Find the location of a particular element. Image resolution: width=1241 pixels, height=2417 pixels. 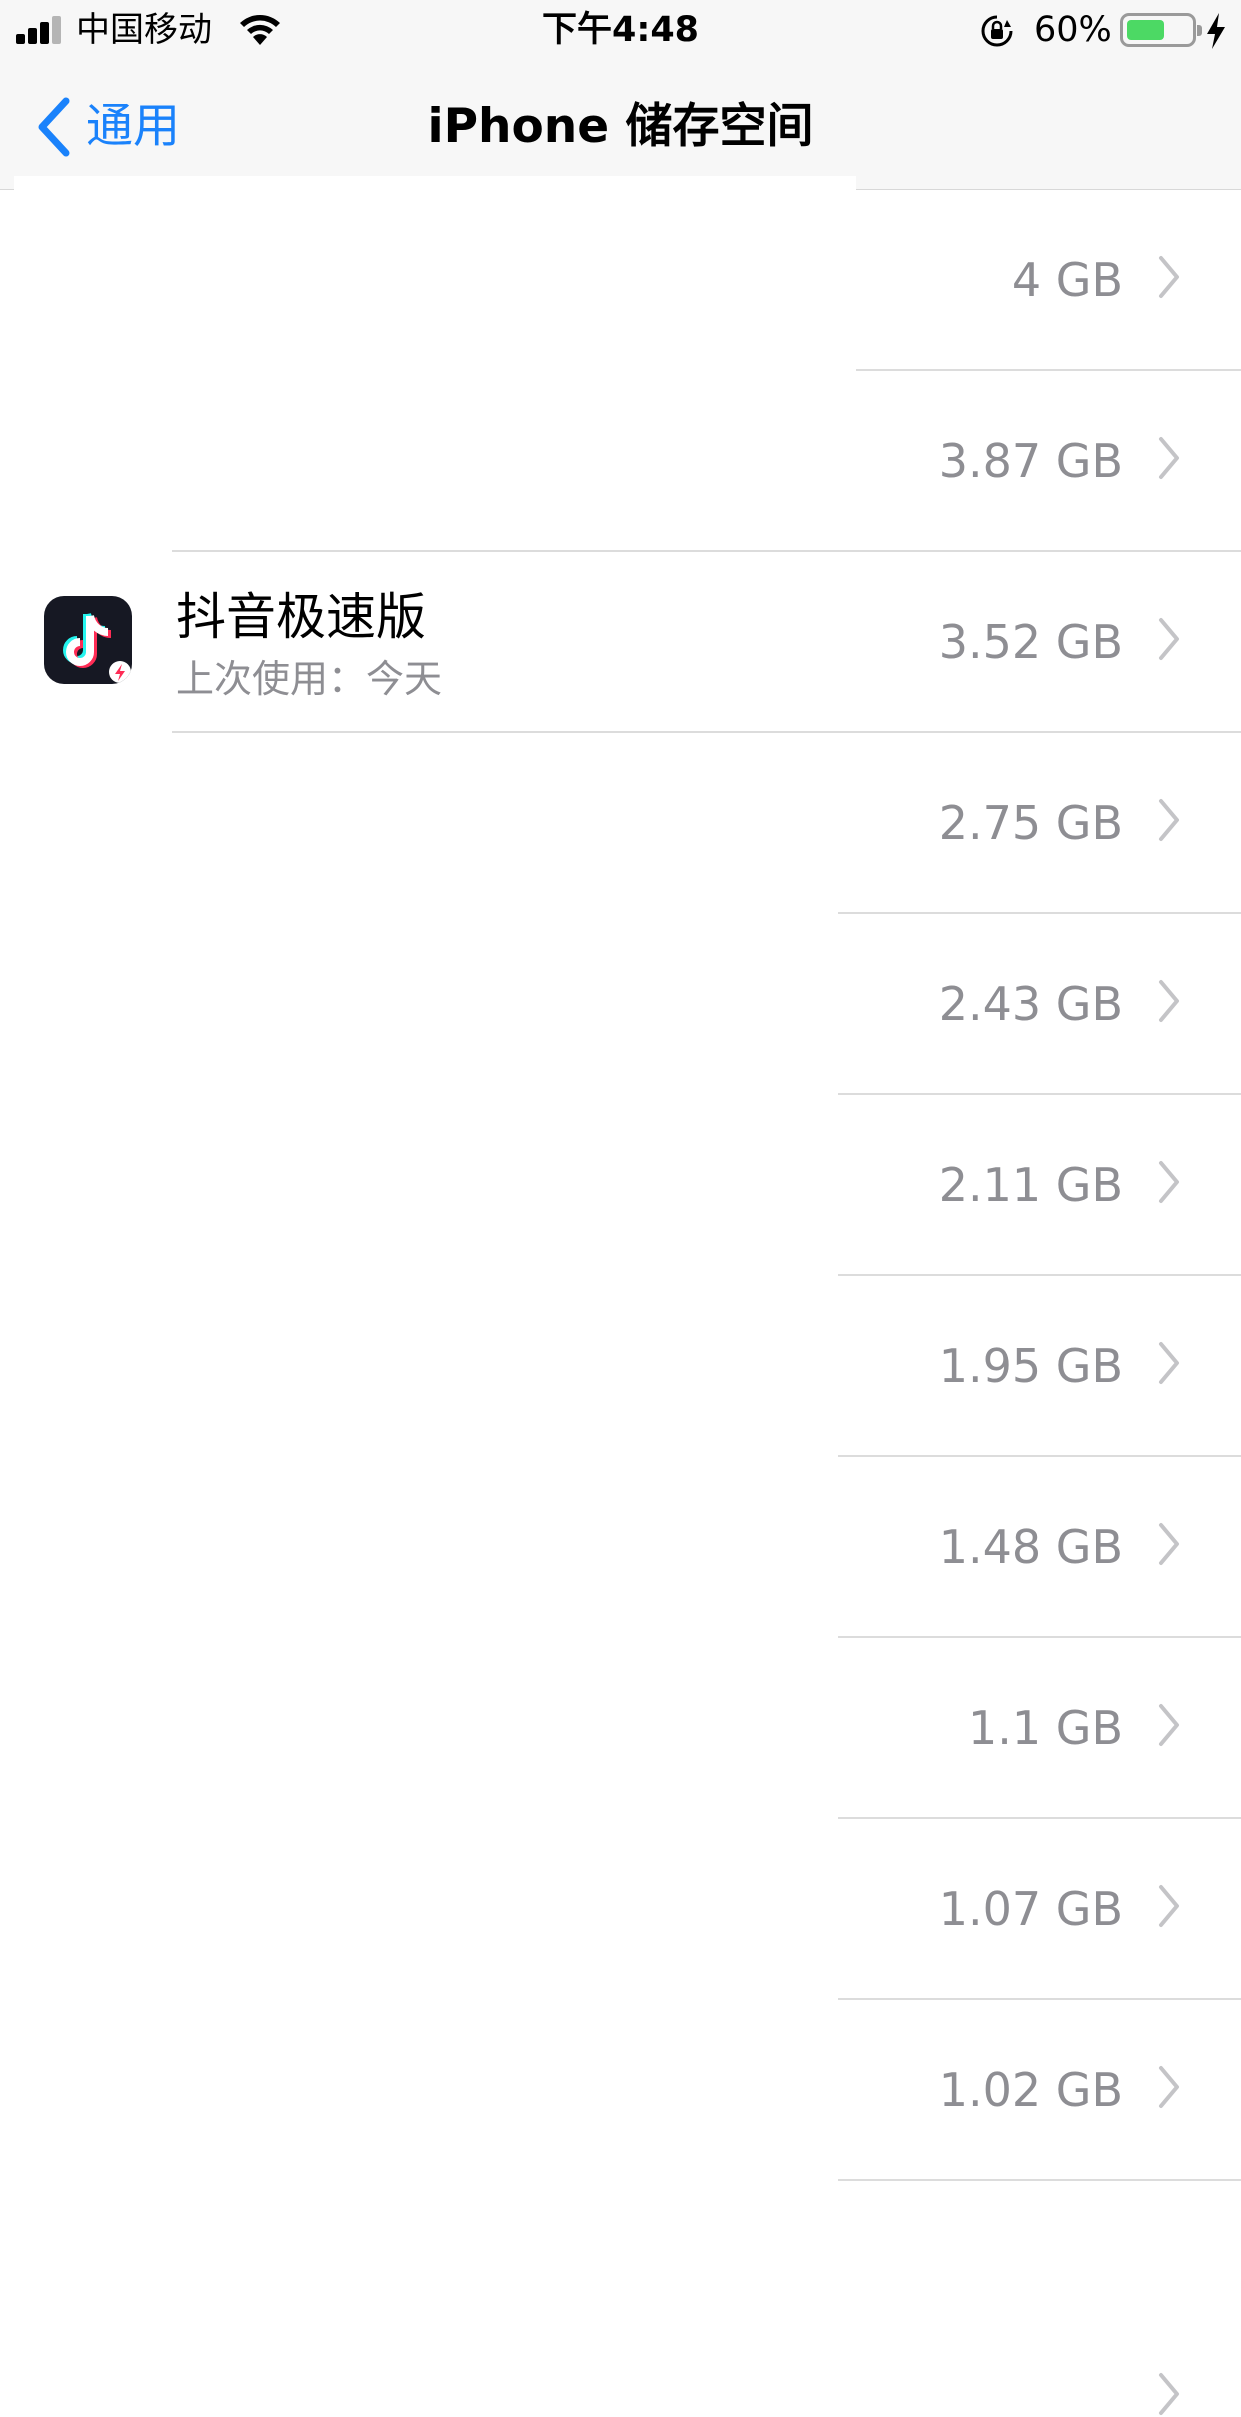

app-size: 1.48 GB is located at coordinates (1030, 1547).